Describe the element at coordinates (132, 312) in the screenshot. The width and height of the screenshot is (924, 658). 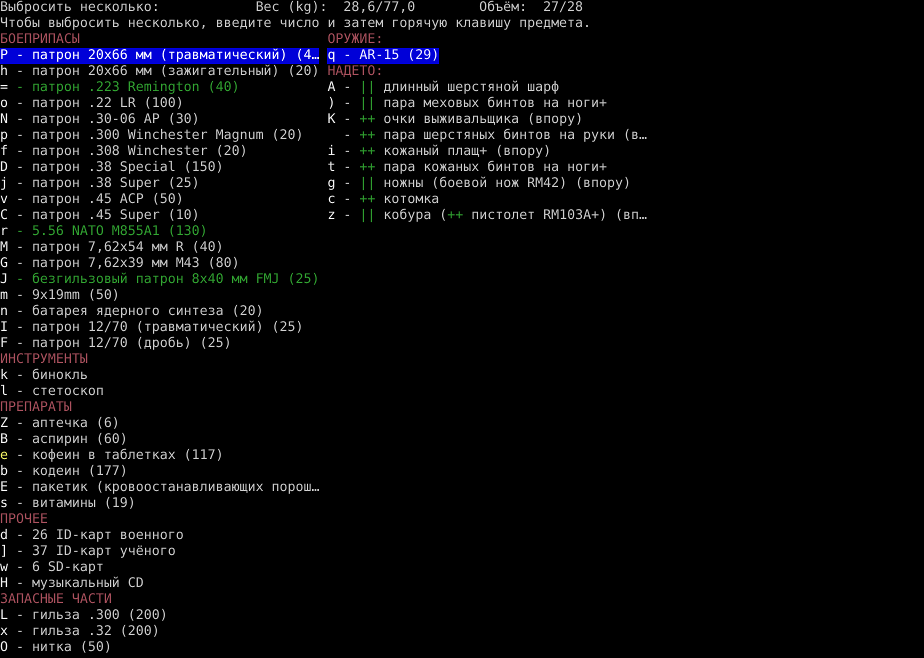
I see `inventory-item: n - батарея ядерного синтеза (20)` at that location.